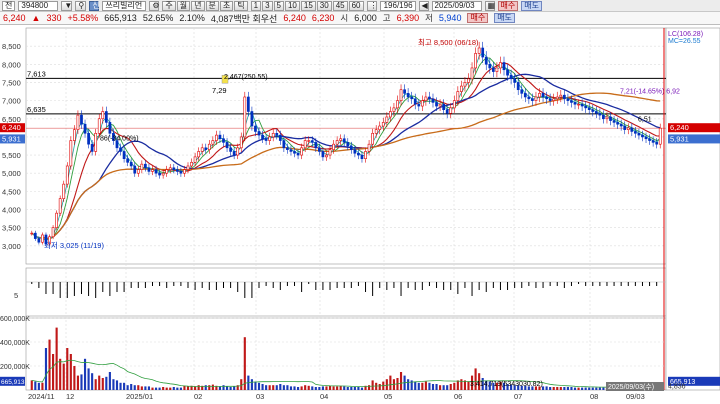  Describe the element at coordinates (650, 91) in the screenshot. I see `lc-annotation: 7,21(-14.65%) 6,92` at that location.